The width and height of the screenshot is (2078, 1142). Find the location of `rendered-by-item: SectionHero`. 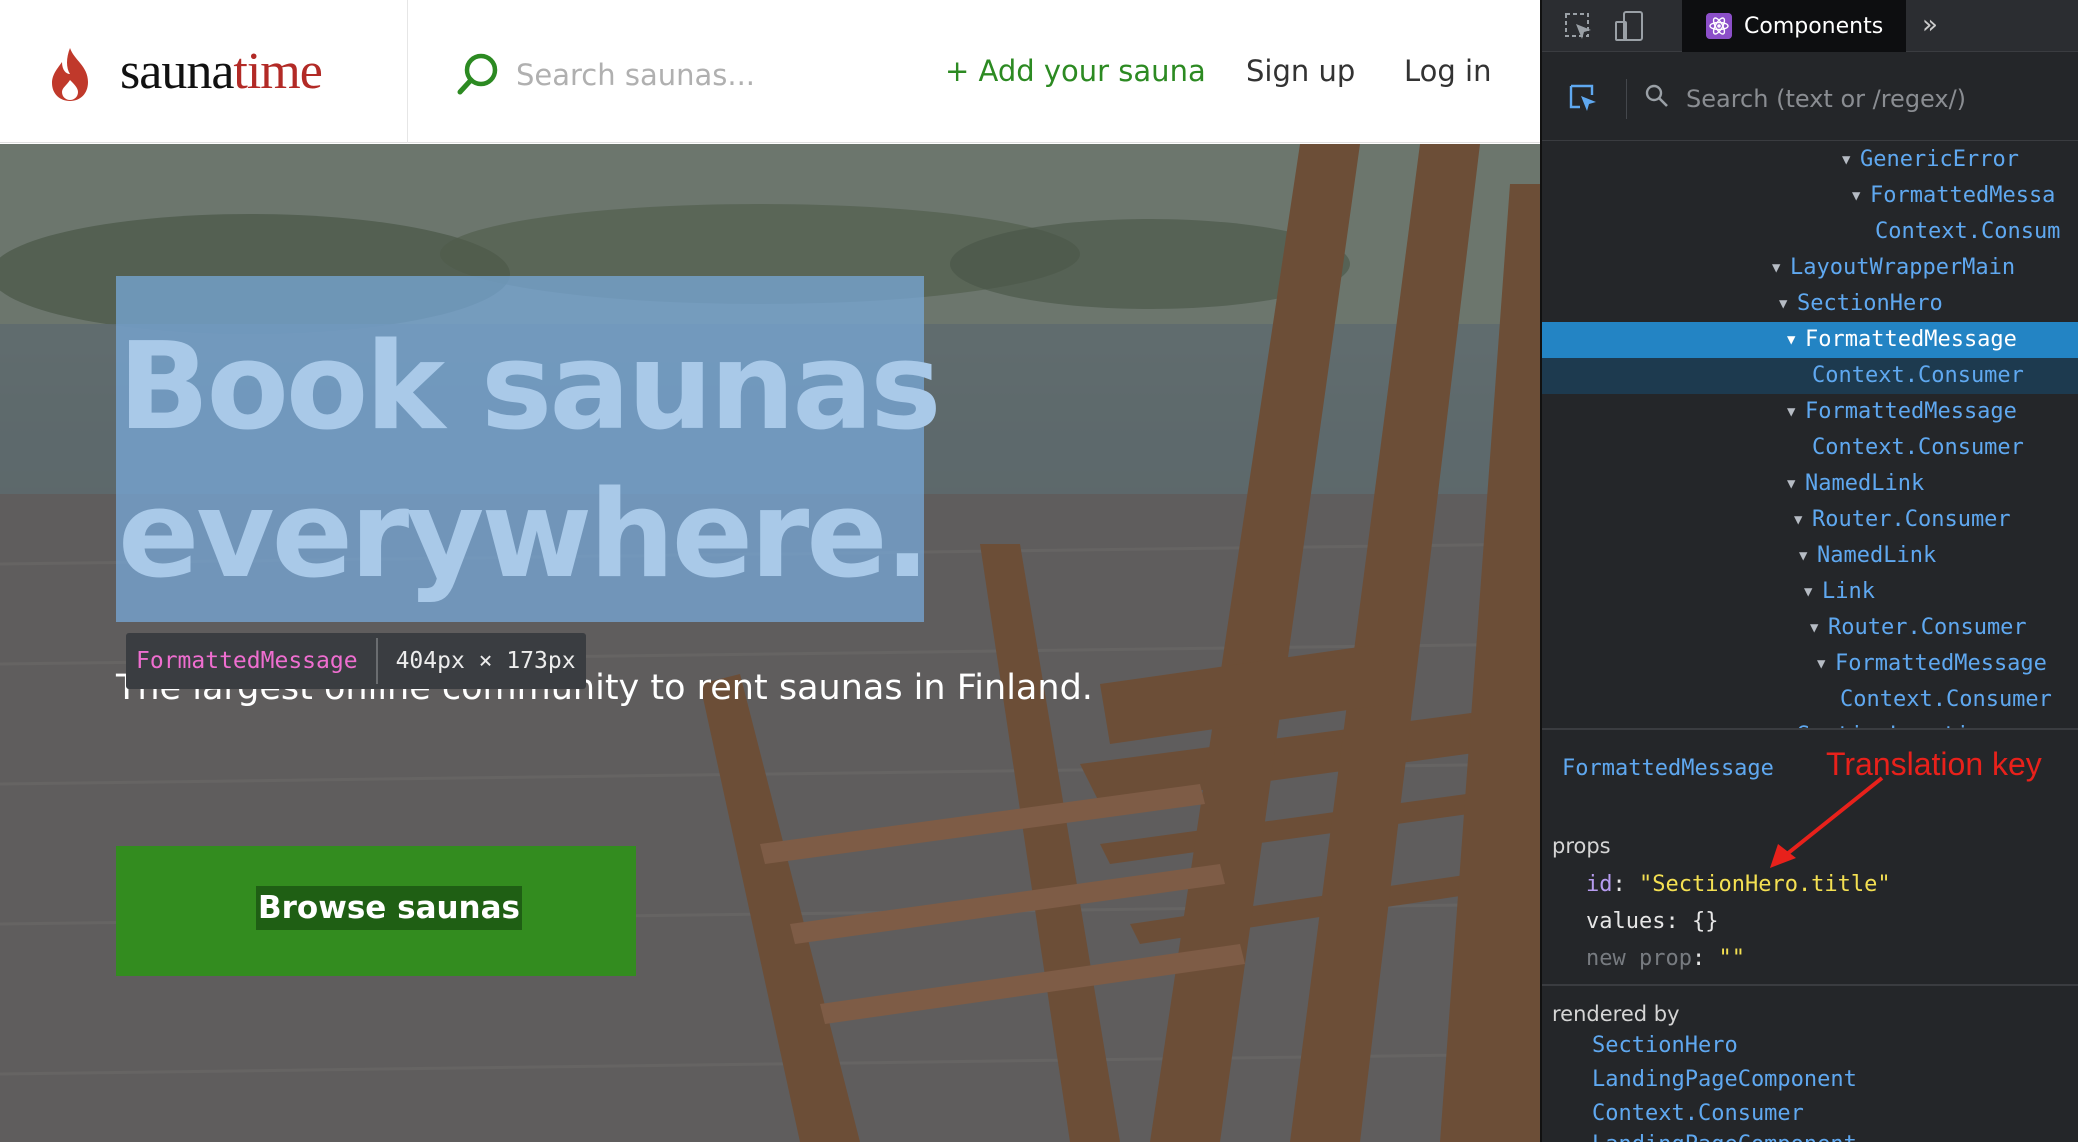

rendered-by-item: SectionHero is located at coordinates (1665, 1045).